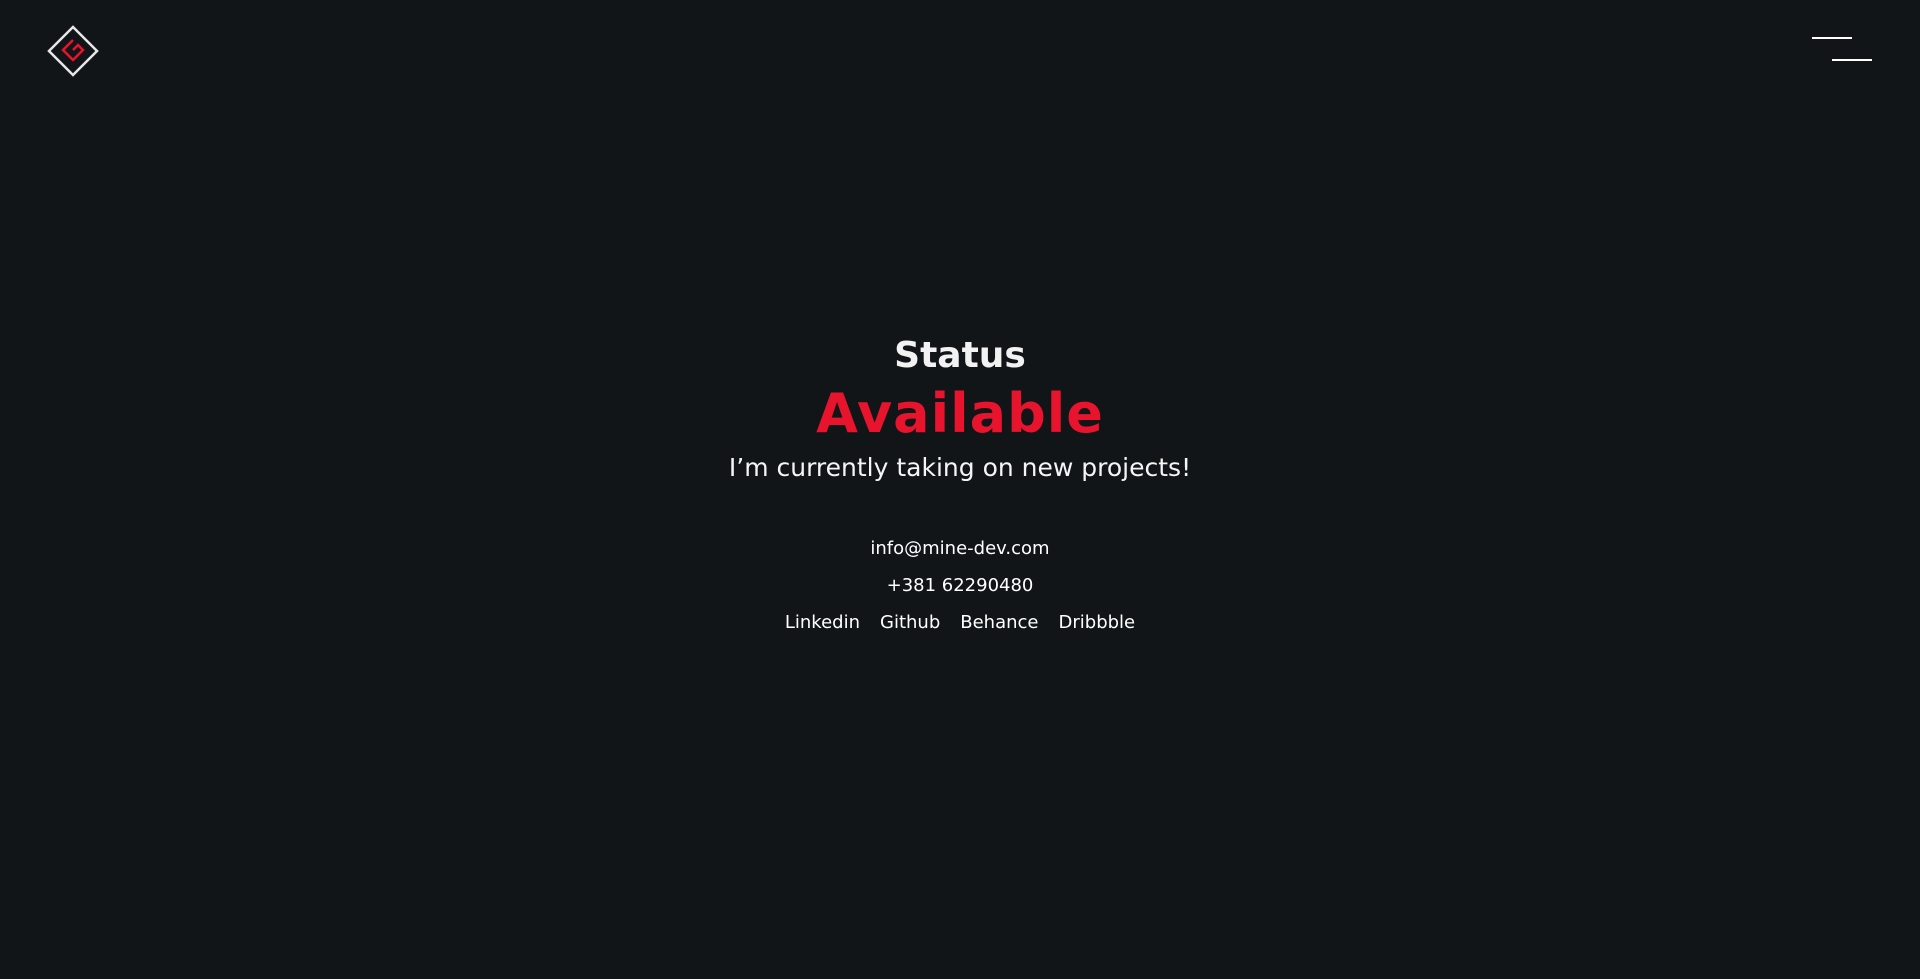 This screenshot has height=979, width=1920. Describe the element at coordinates (822, 622) in the screenshot. I see `linkedin-link: Linkedin` at that location.